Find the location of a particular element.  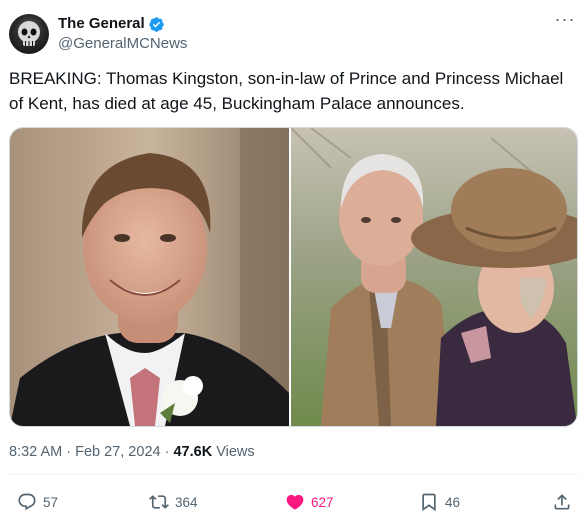

tweet-date: Feb 27, 2024 is located at coordinates (117, 452).